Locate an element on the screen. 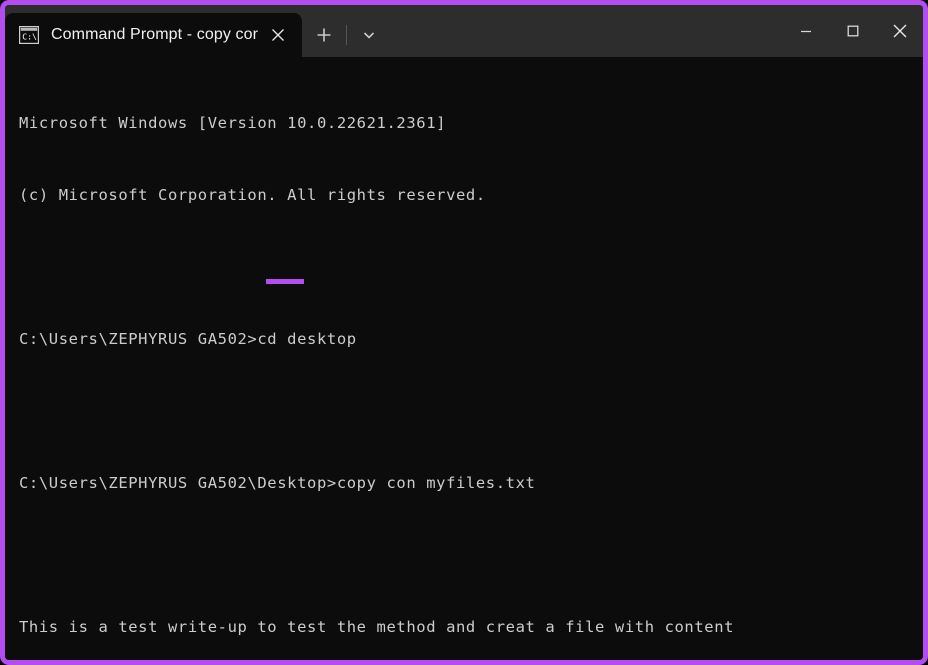 The height and width of the screenshot is (665, 928). command-prompt-icon: C:\ is located at coordinates (29, 35).